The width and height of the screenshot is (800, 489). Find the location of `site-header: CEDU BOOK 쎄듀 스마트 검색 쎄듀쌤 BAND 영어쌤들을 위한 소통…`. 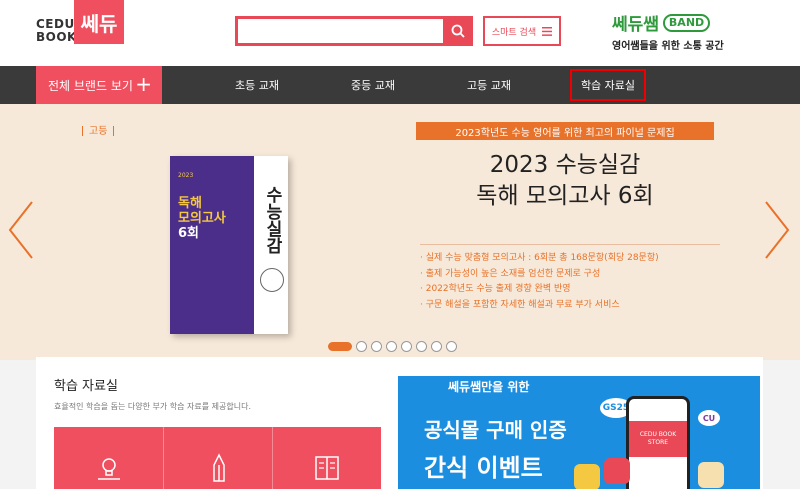

site-header: CEDU BOOK 쎄듀 스마트 검색 쎄듀쌤 BAND 영어쌤들을 위한 소통… is located at coordinates (400, 33).